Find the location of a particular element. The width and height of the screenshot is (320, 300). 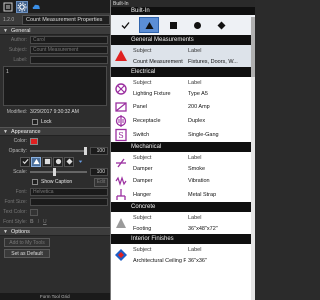

builtin-check-icon is located at coordinates (125, 25).